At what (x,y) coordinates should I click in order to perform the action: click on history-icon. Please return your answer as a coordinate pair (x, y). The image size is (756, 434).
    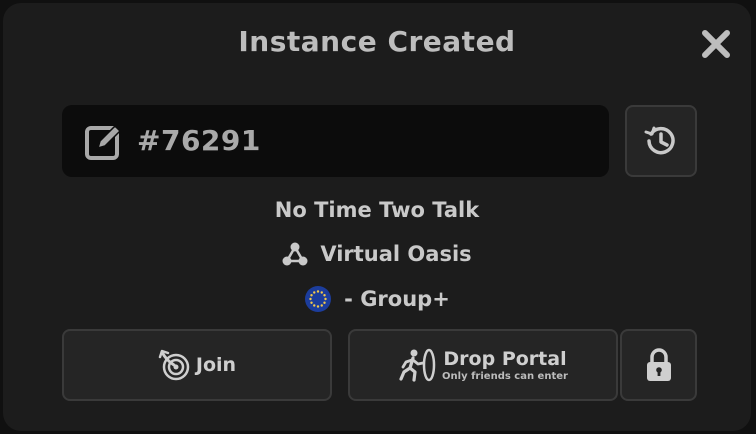
    Looking at the image, I should click on (659, 140).